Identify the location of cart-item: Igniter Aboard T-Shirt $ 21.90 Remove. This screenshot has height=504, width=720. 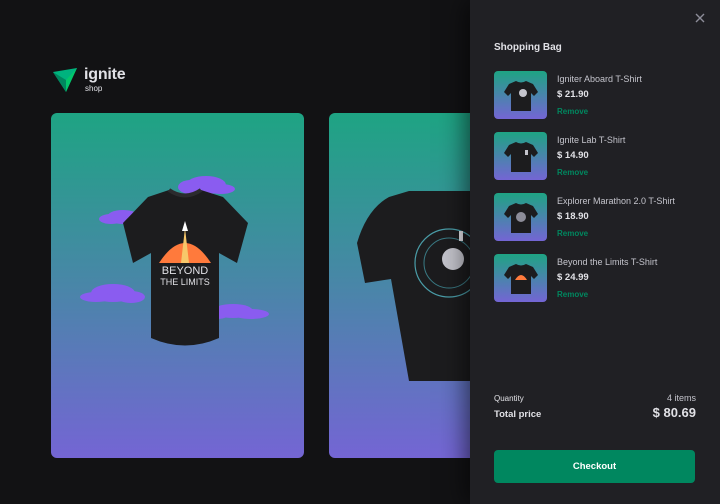
(599, 97).